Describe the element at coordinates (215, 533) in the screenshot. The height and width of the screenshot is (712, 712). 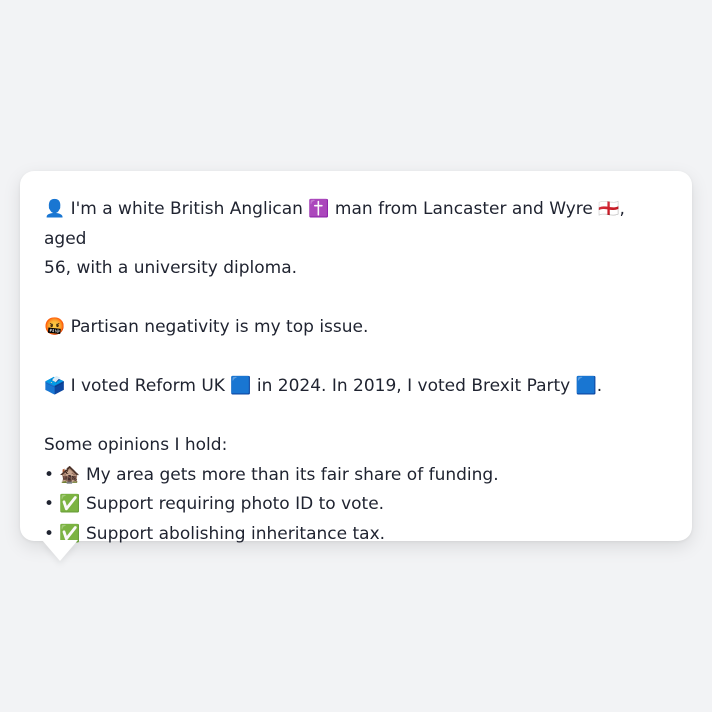
I see `opinion-item: • ✅ Support abolishing inheritance tax.` at that location.